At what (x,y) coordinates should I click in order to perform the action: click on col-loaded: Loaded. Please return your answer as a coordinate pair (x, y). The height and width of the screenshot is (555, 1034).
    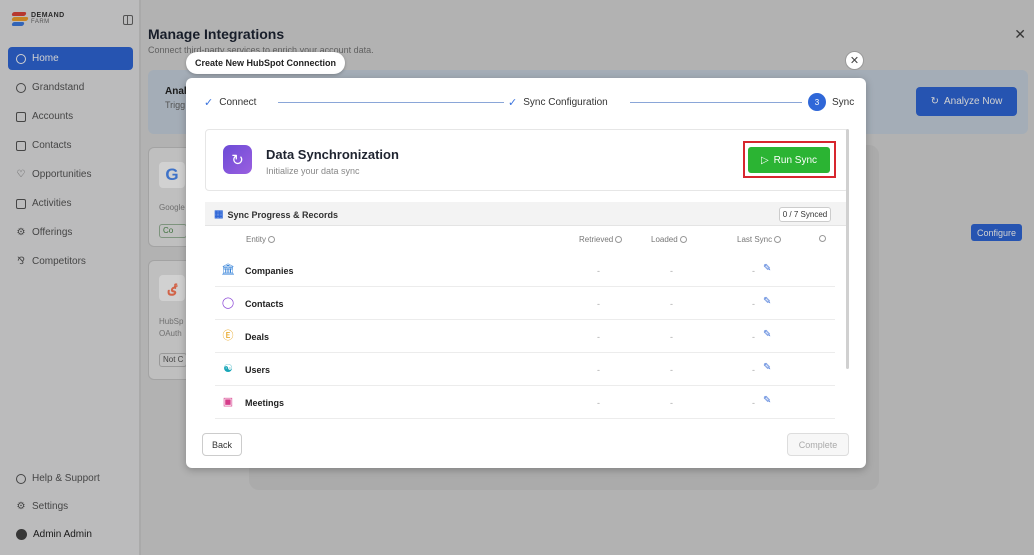
    Looking at the image, I should click on (669, 239).